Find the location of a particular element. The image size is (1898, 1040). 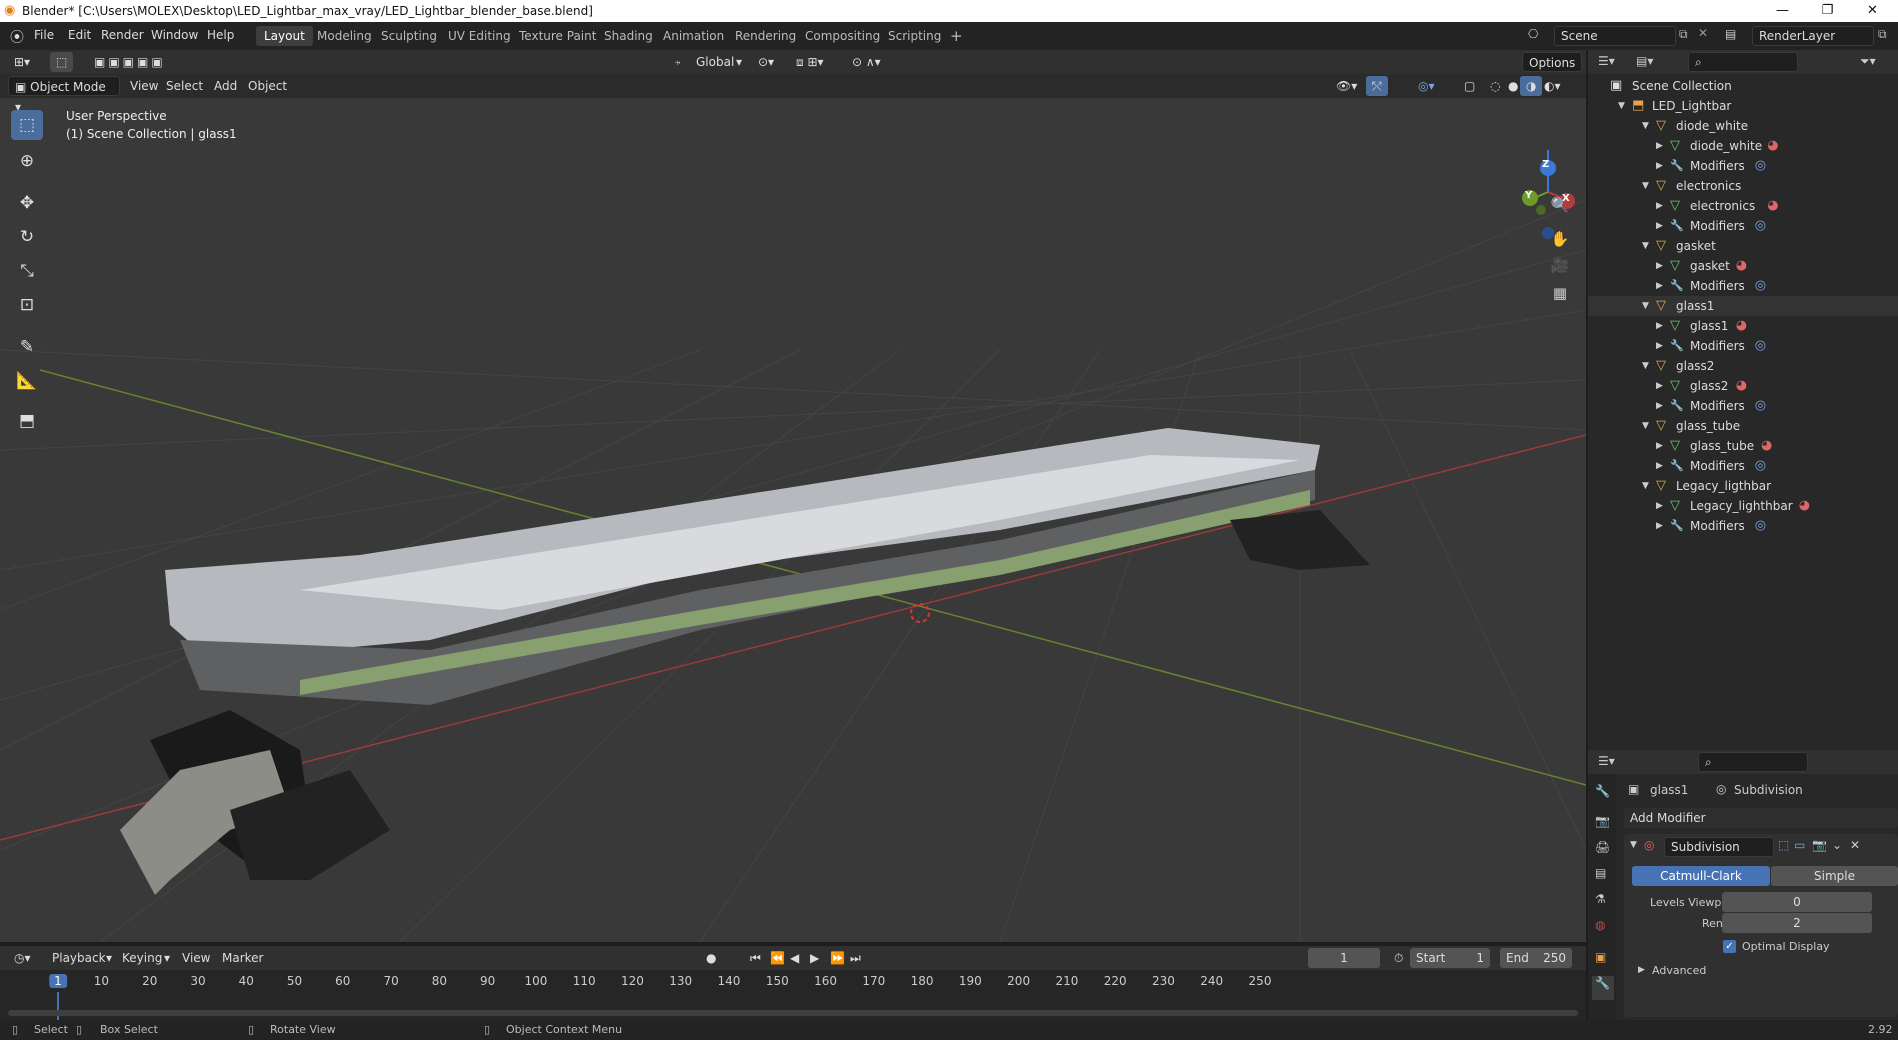

options-dropdown: Options is located at coordinates (1552, 62).